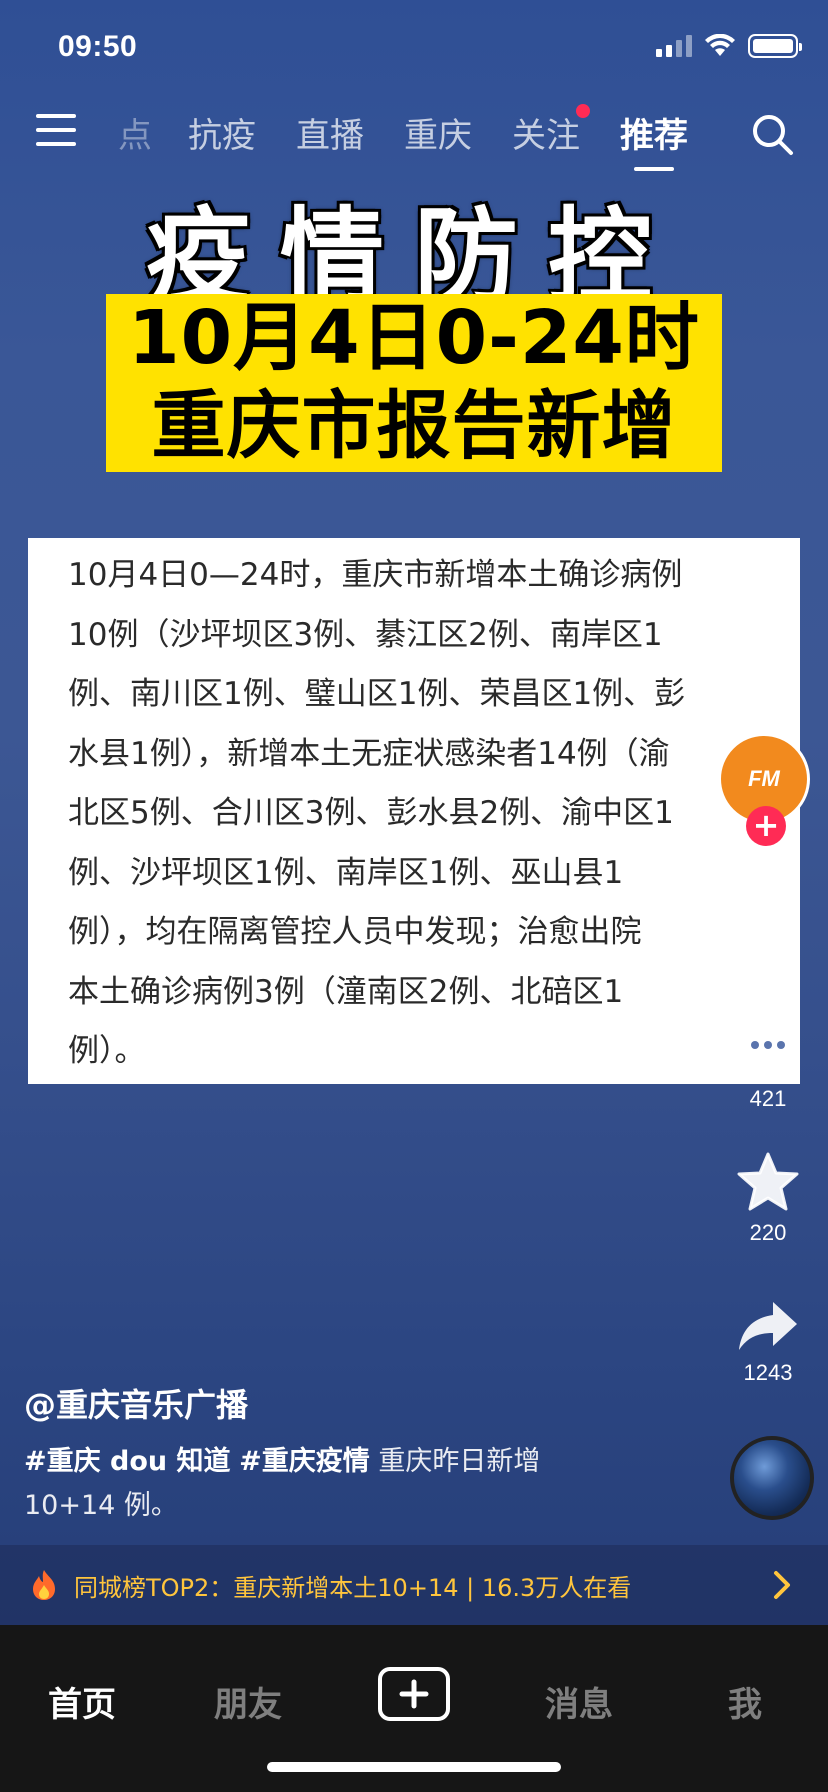  Describe the element at coordinates (355, 932) in the screenshot. I see `card-line: 例），均在隔离管控人员中发现；治愈出院` at that location.